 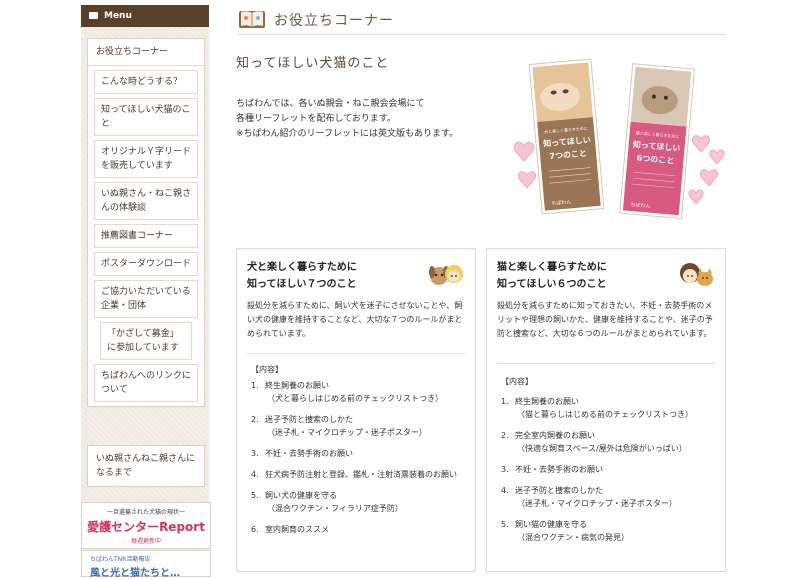 I want to click on cat-card-title-line1: 猫と楽しく暮らすために, so click(x=552, y=267).